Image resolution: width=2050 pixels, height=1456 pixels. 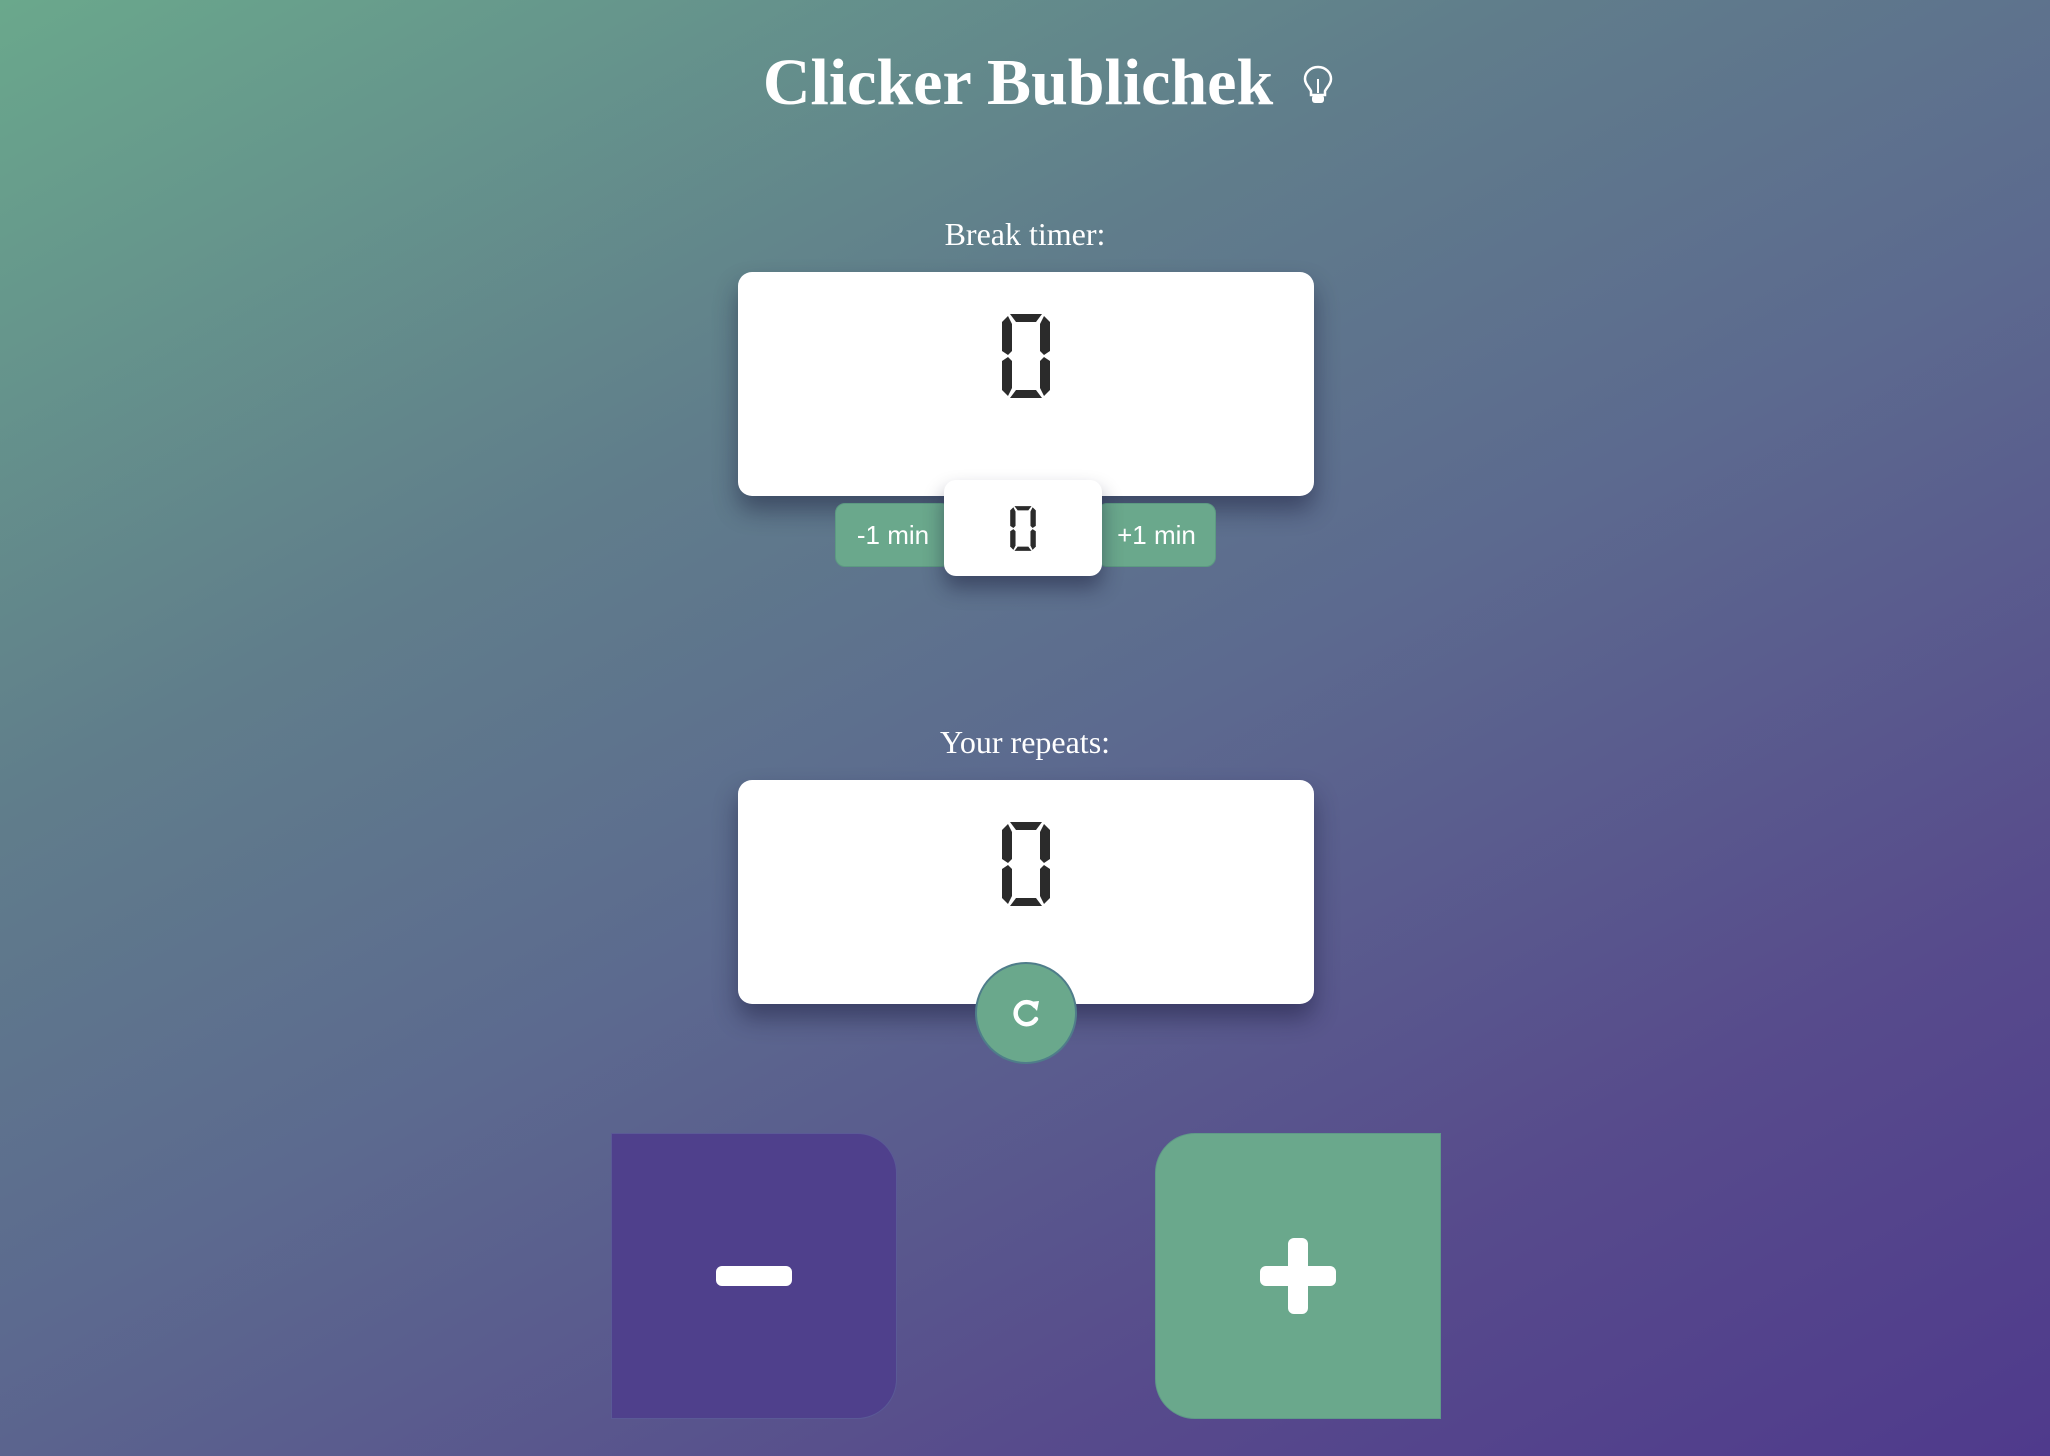 What do you see at coordinates (893, 535) in the screenshot?
I see `decrease-minute-button: -1 min` at bounding box center [893, 535].